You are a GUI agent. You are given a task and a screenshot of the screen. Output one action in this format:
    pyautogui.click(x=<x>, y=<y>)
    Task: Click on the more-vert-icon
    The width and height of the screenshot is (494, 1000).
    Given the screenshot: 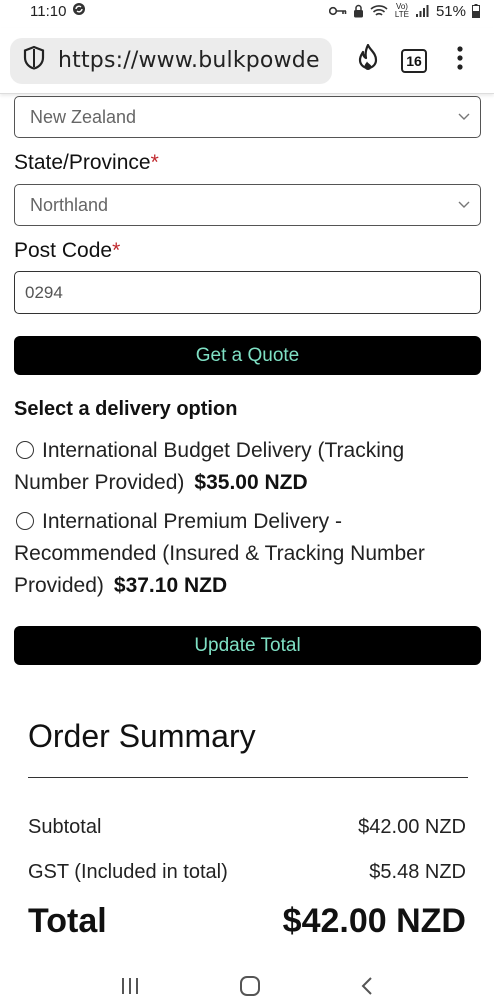 What is the action you would take?
    pyautogui.click(x=460, y=60)
    